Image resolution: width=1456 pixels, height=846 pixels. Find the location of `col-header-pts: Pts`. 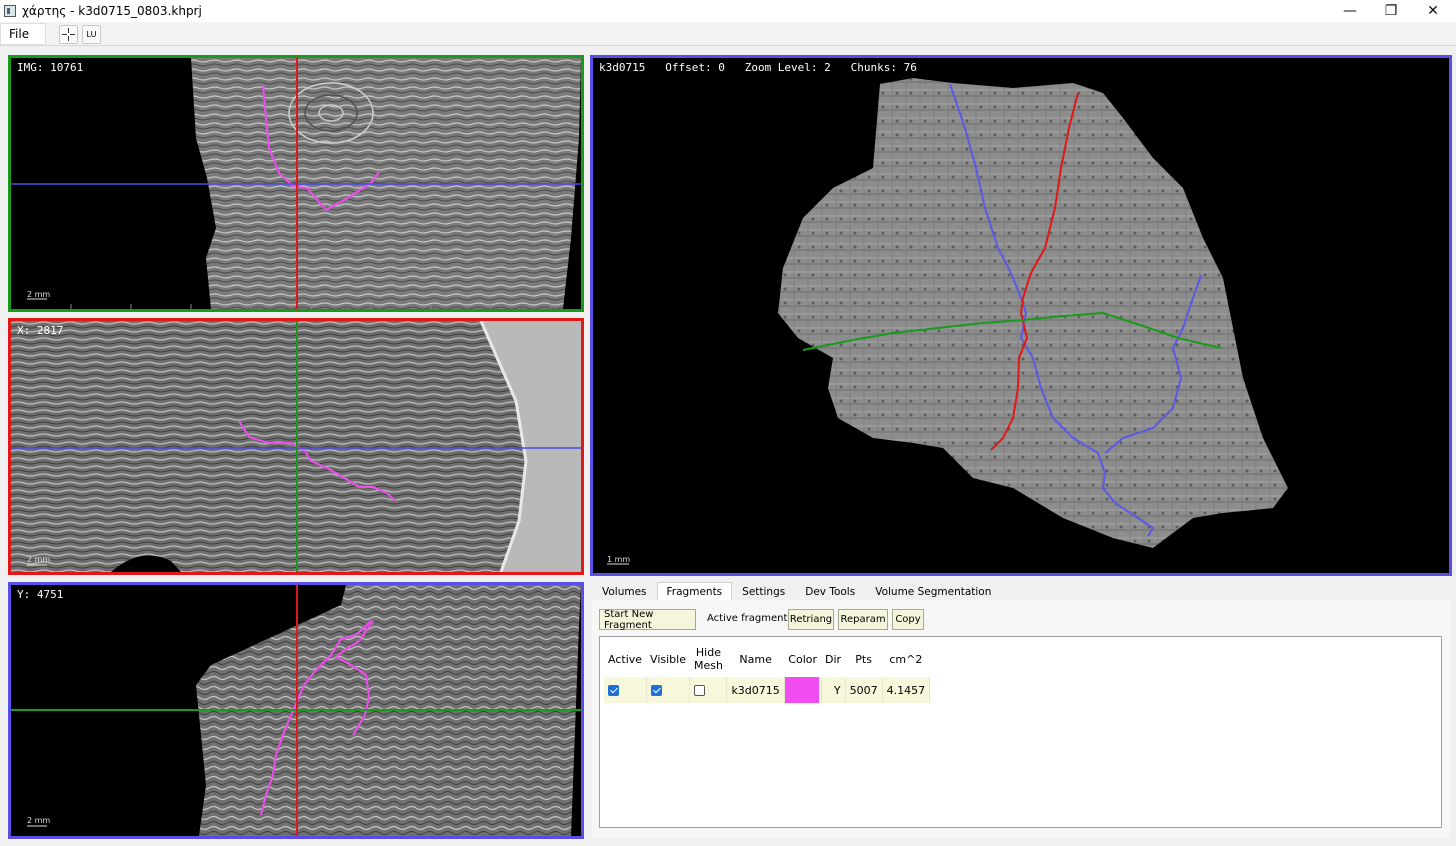

col-header-pts: Pts is located at coordinates (864, 659).